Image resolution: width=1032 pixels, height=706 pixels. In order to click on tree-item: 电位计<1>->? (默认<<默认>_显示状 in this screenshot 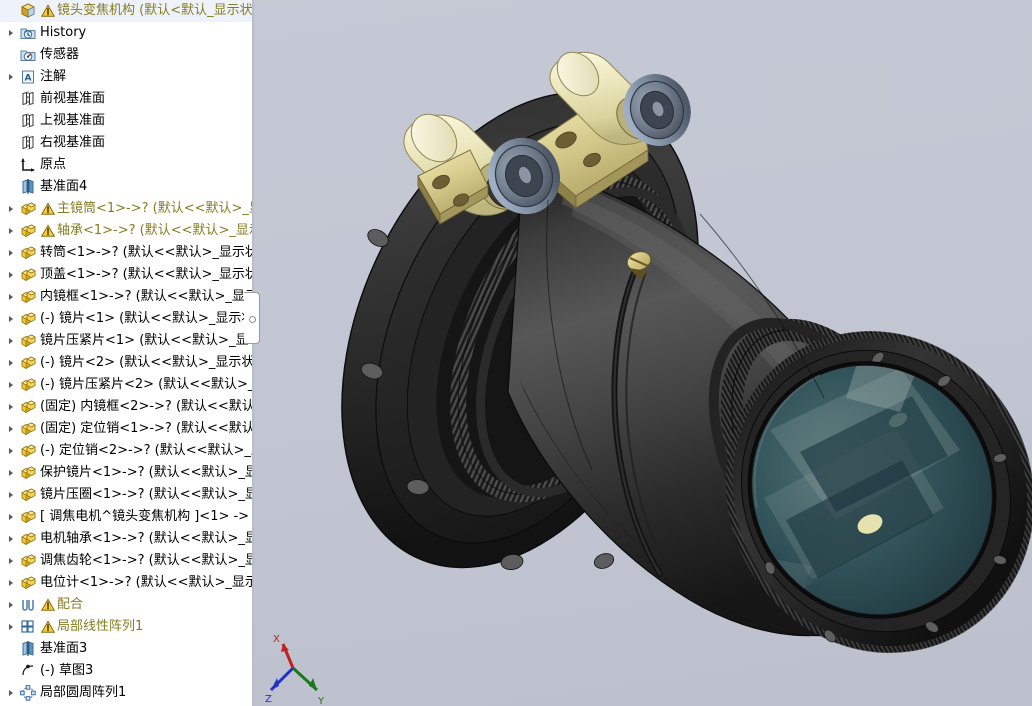, I will do `click(126, 583)`.